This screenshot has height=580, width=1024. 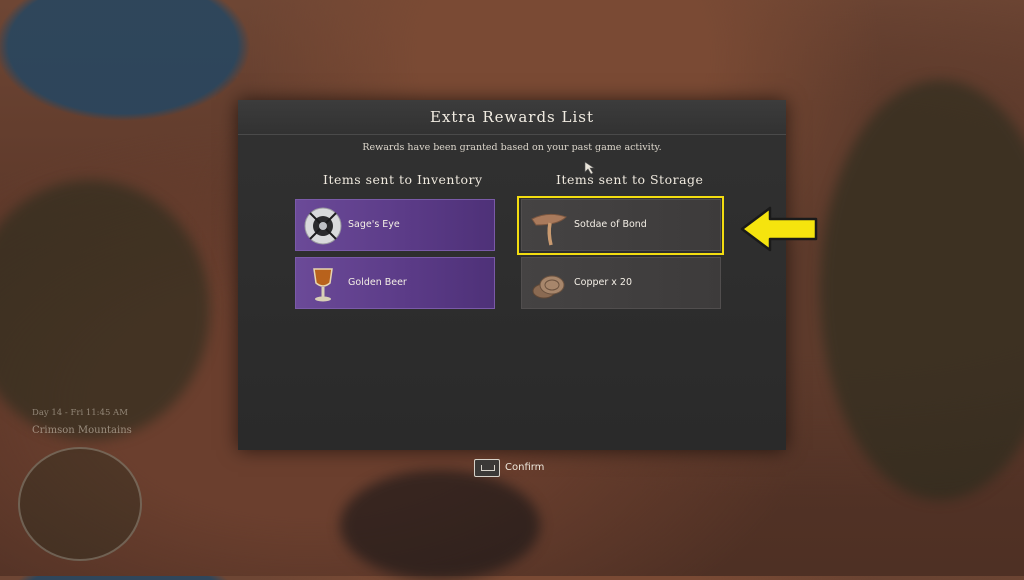 What do you see at coordinates (80, 413) in the screenshot?
I see `hud-day-time: Day 14 - Fri 11:45 AM` at bounding box center [80, 413].